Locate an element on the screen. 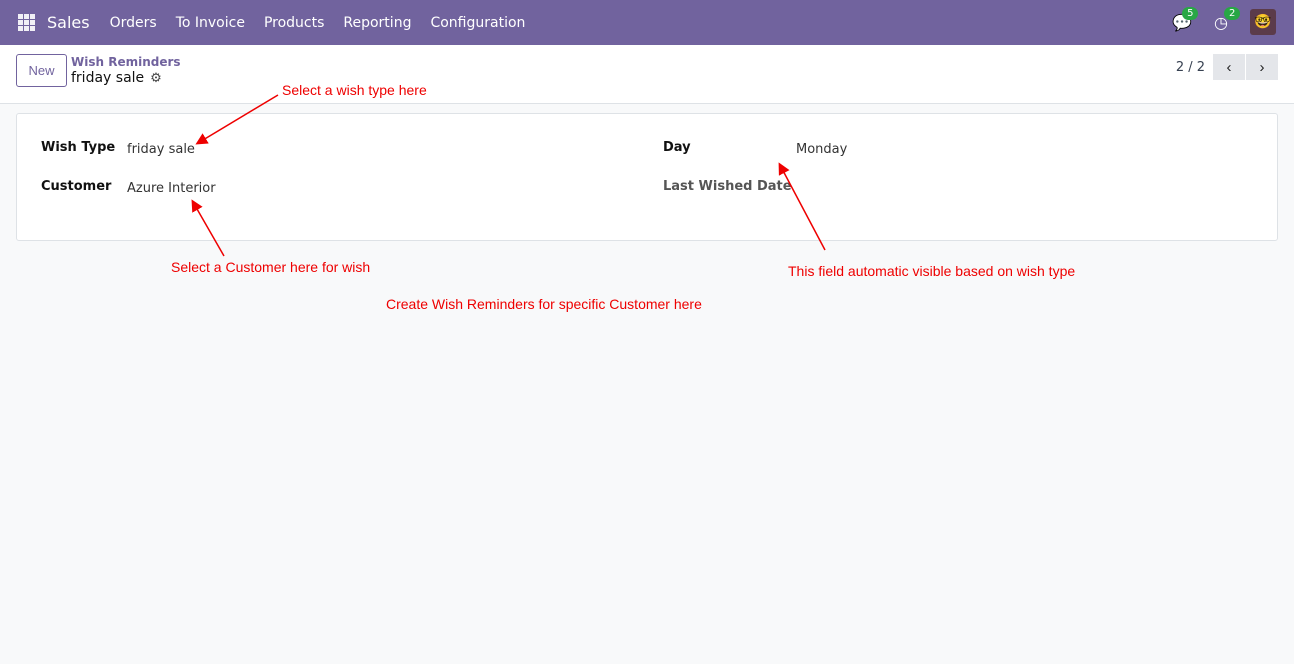 The width and height of the screenshot is (1294, 664). annotation-wish-type: Select a wish type here is located at coordinates (354, 90).